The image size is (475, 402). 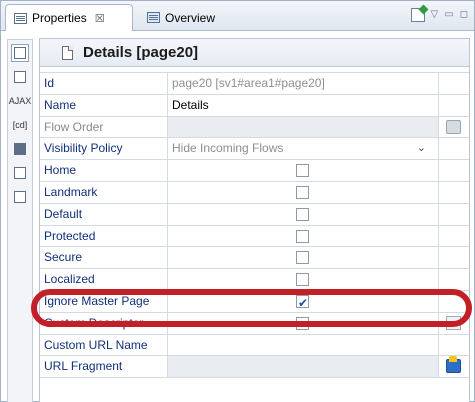 What do you see at coordinates (104, 149) in the screenshot?
I see `property-label: Visibility Policy` at bounding box center [104, 149].